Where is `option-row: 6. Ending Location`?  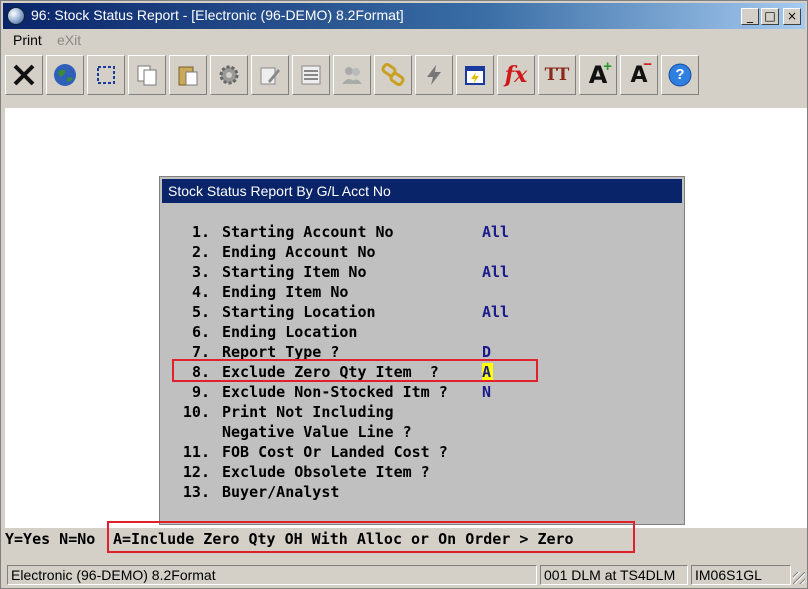 option-row: 6. Ending Location is located at coordinates (420, 332).